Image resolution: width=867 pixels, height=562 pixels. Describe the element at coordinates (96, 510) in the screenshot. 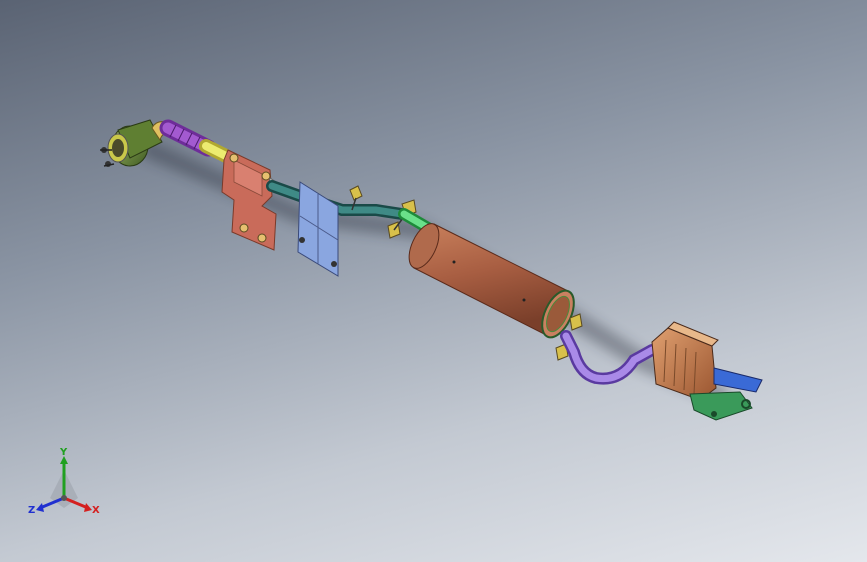

I see `x-axis-label: X` at that location.